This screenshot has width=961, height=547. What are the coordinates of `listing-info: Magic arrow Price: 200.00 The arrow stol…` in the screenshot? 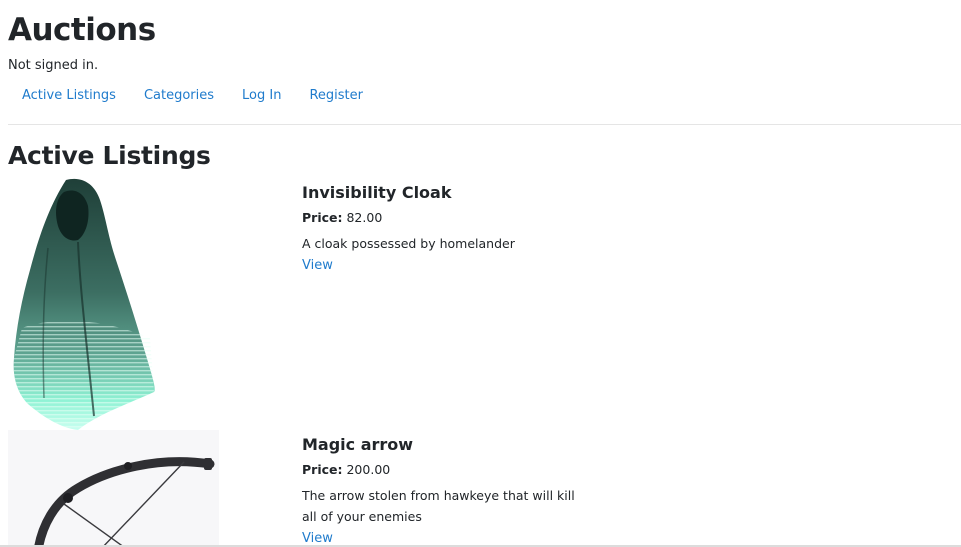 It's located at (447, 490).